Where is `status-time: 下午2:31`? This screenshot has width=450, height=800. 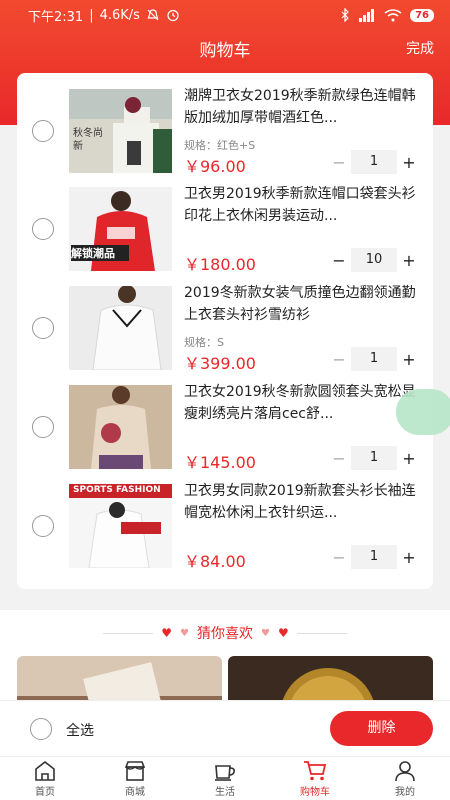 status-time: 下午2:31 is located at coordinates (56, 17).